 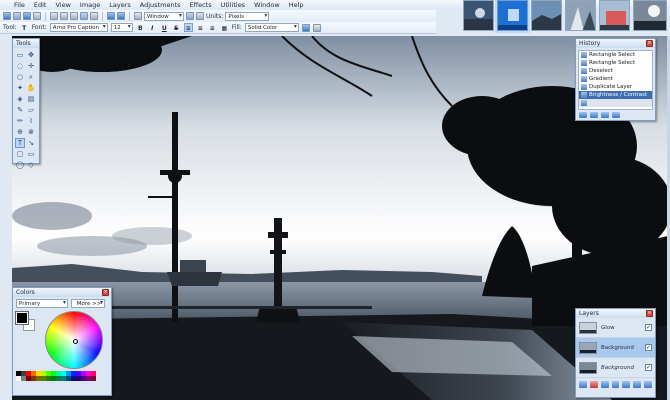 I want to click on history-item: Gradient, so click(x=615, y=79).